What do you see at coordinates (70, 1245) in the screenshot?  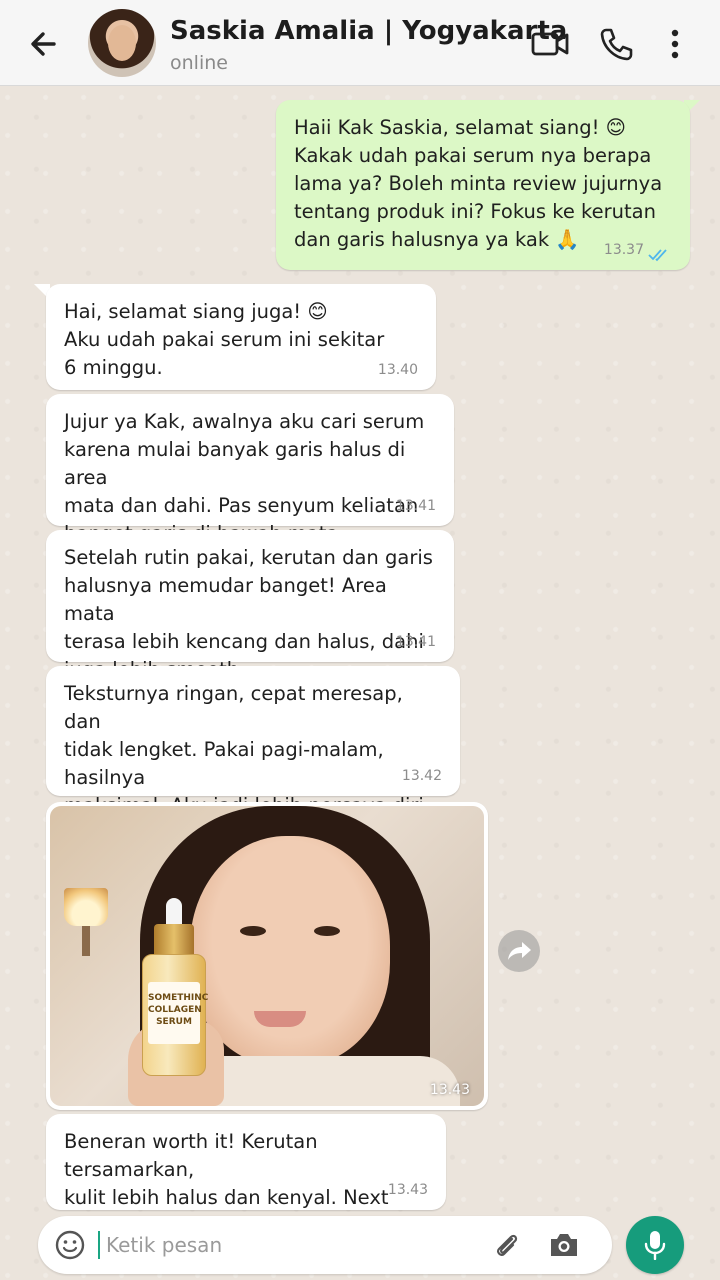 I see `emoji-icon` at bounding box center [70, 1245].